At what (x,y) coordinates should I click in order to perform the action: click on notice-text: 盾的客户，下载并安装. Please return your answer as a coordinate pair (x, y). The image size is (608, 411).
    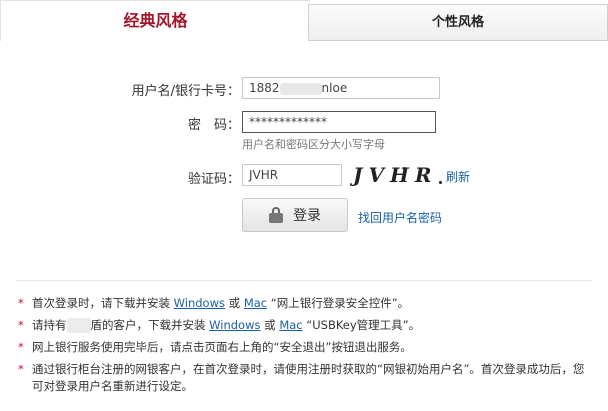
    Looking at the image, I should click on (150, 325).